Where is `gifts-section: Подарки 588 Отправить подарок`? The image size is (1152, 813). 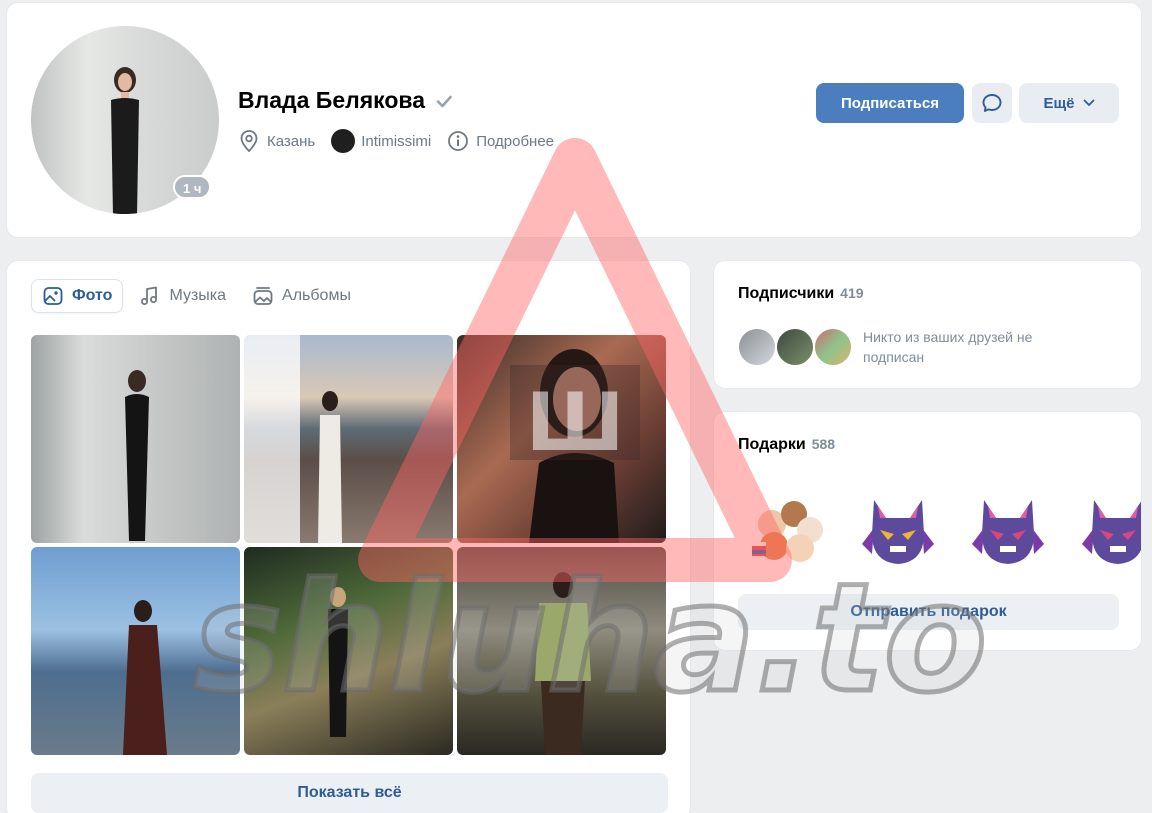 gifts-section: Подарки 588 Отправить подарок is located at coordinates (927, 531).